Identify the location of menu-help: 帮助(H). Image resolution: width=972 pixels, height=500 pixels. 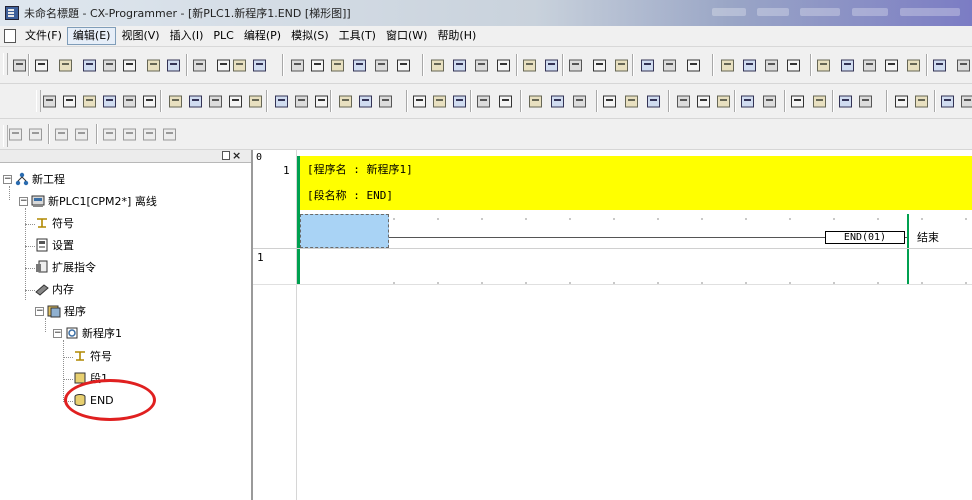
(456, 36).